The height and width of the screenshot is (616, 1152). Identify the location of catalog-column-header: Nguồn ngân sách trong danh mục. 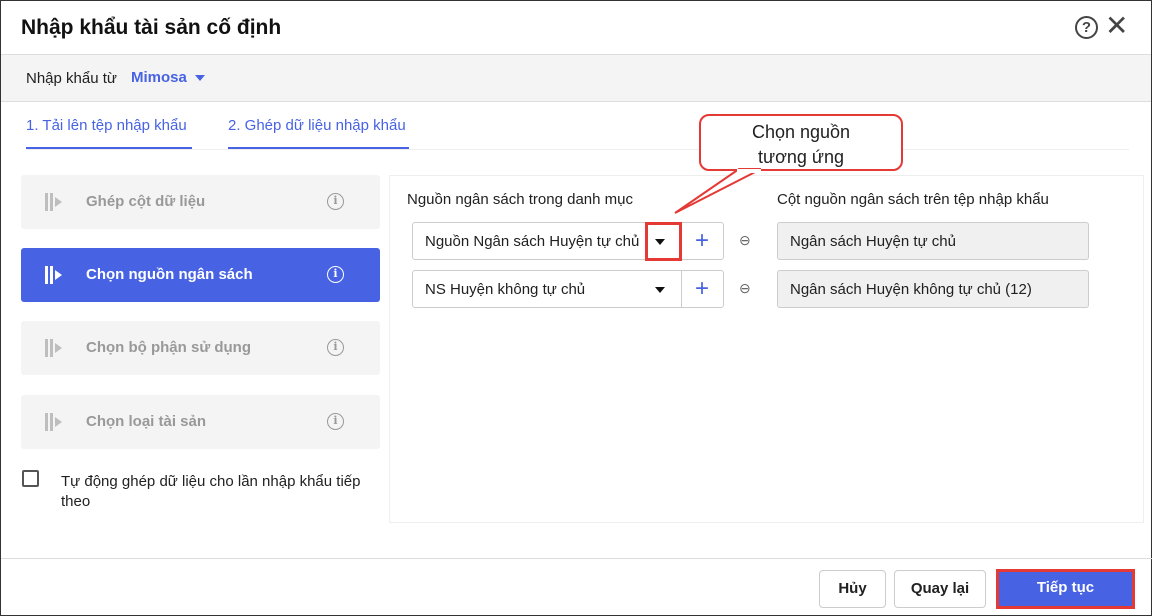
(520, 199).